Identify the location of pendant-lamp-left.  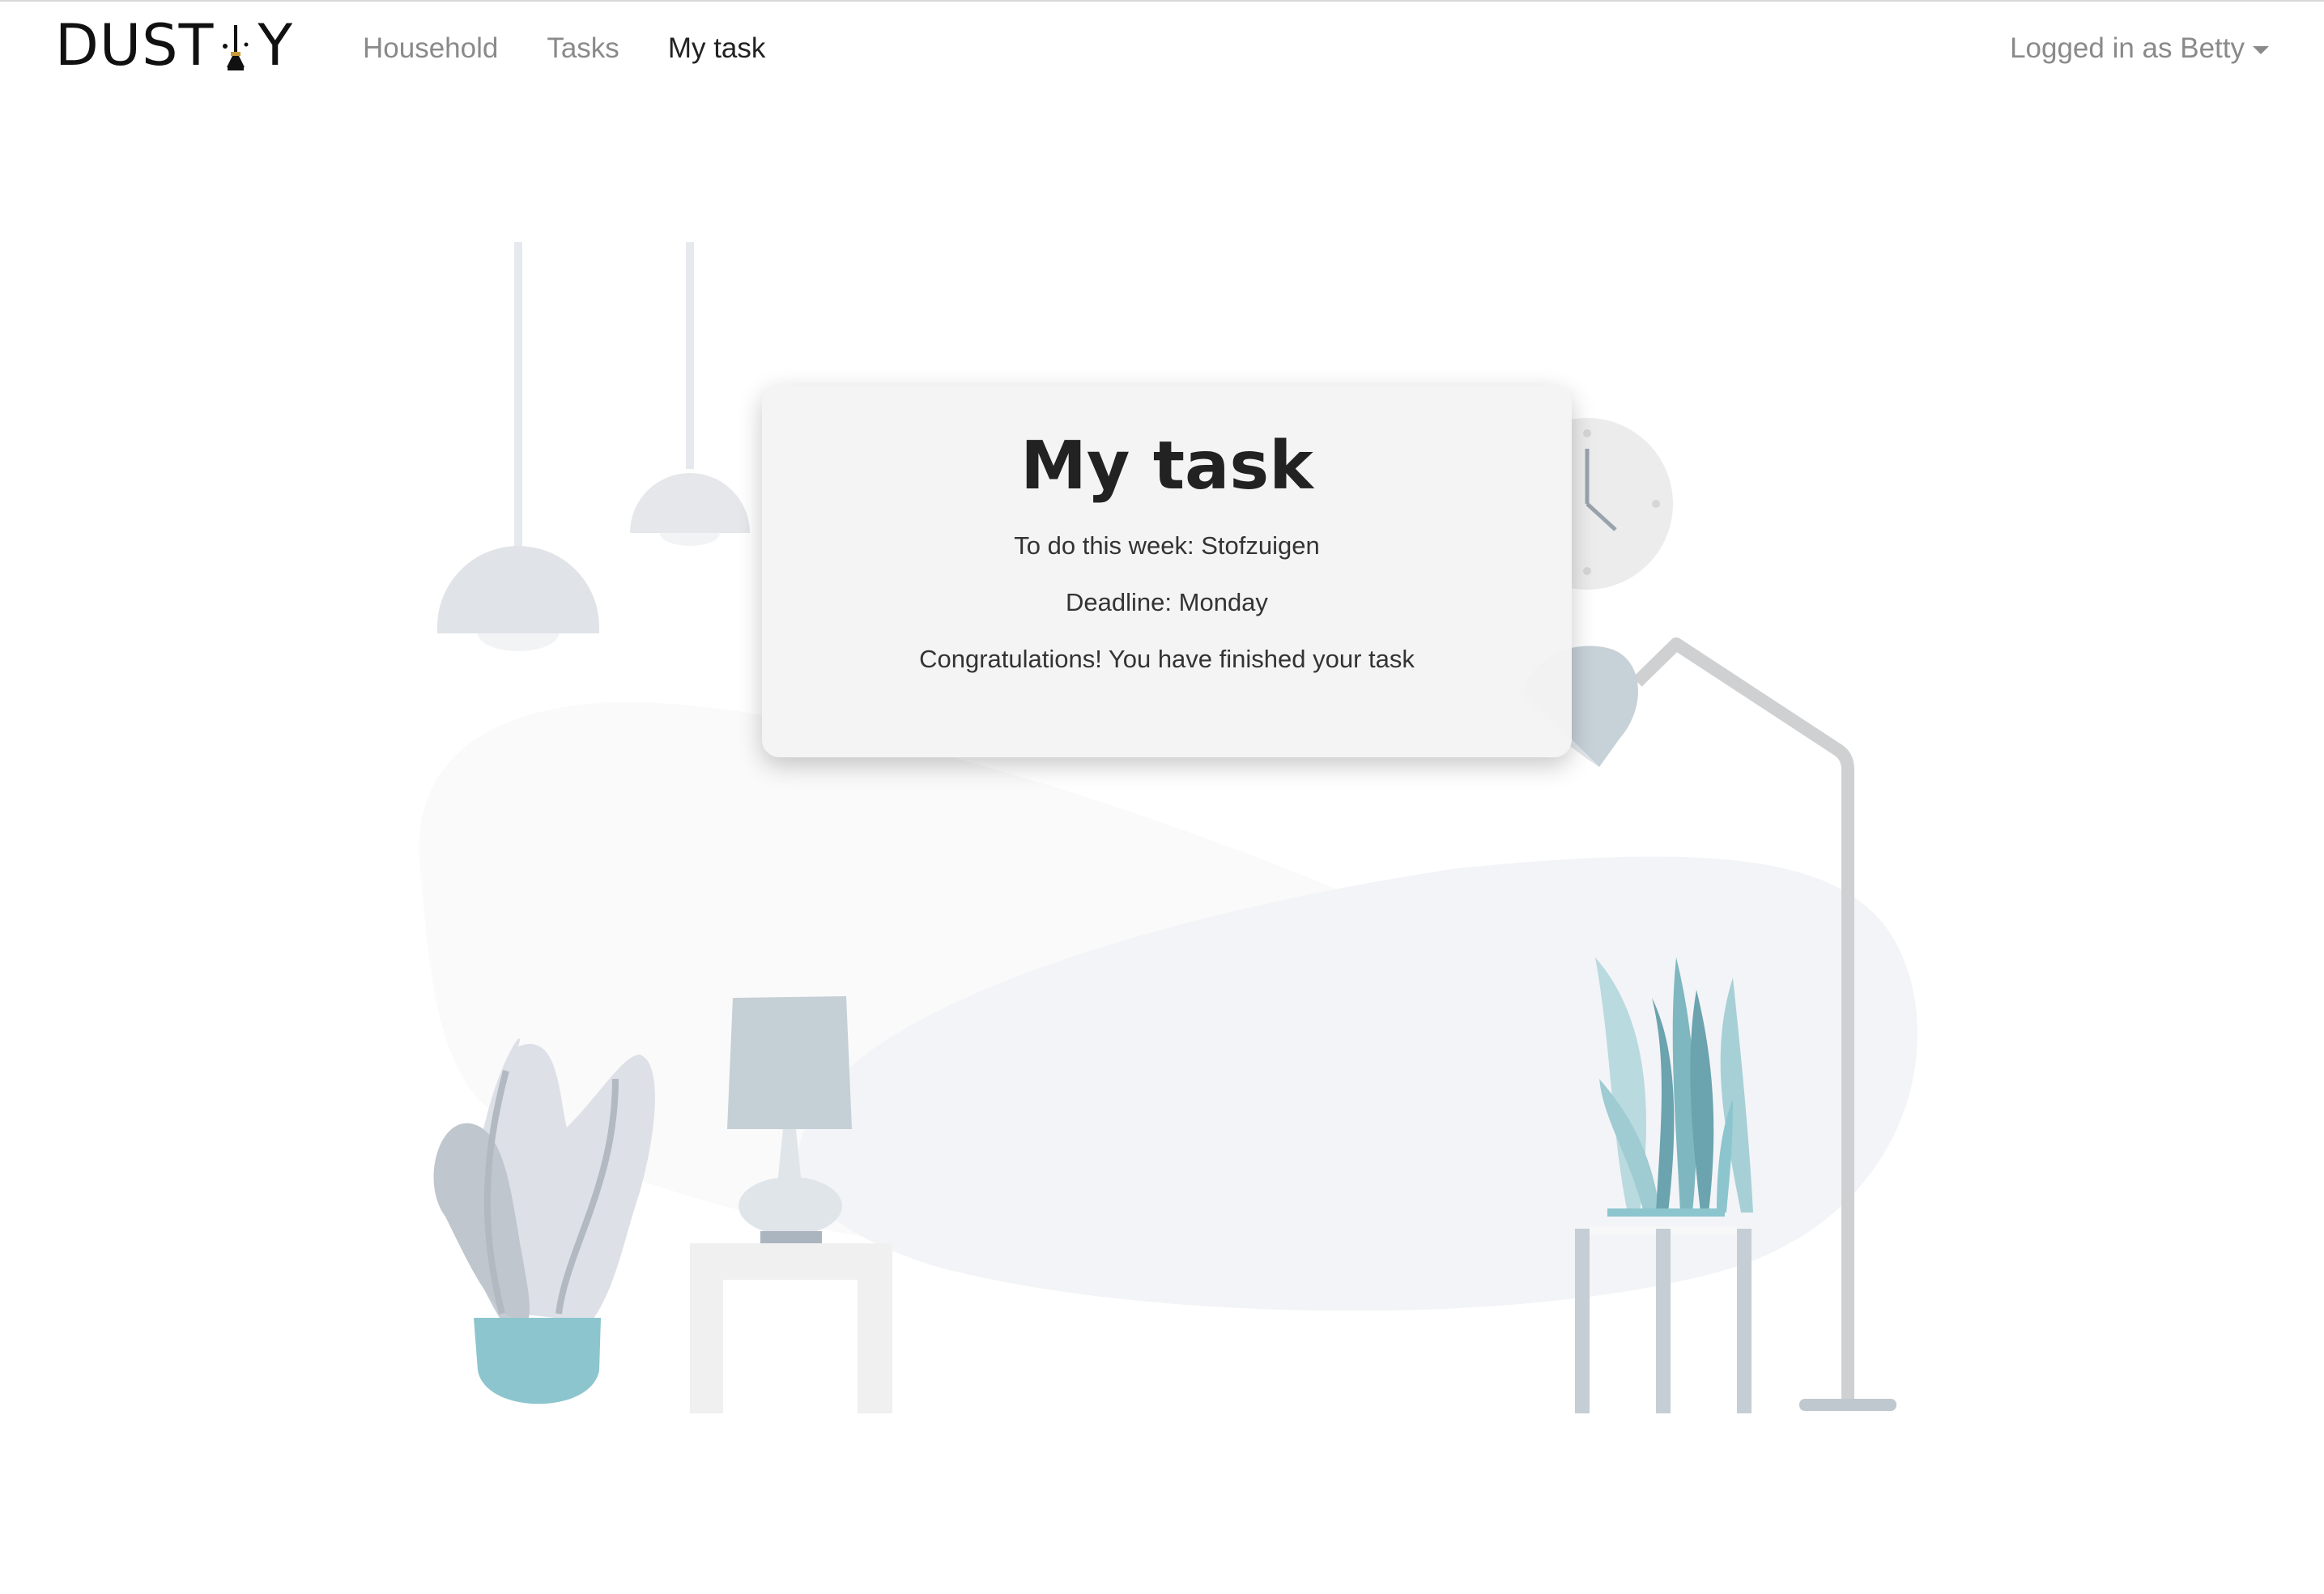
(518, 446).